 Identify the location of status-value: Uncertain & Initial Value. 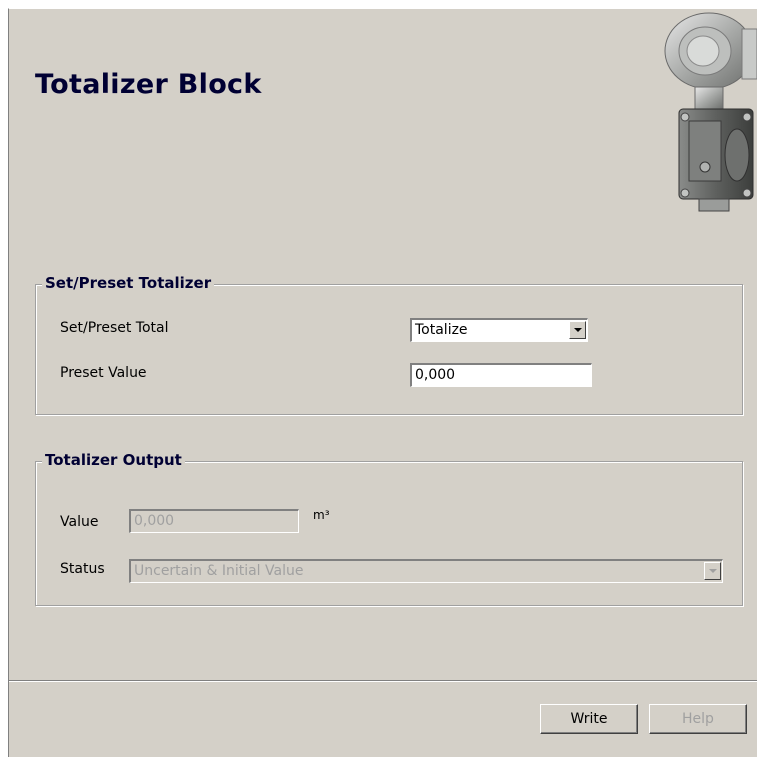
(219, 571).